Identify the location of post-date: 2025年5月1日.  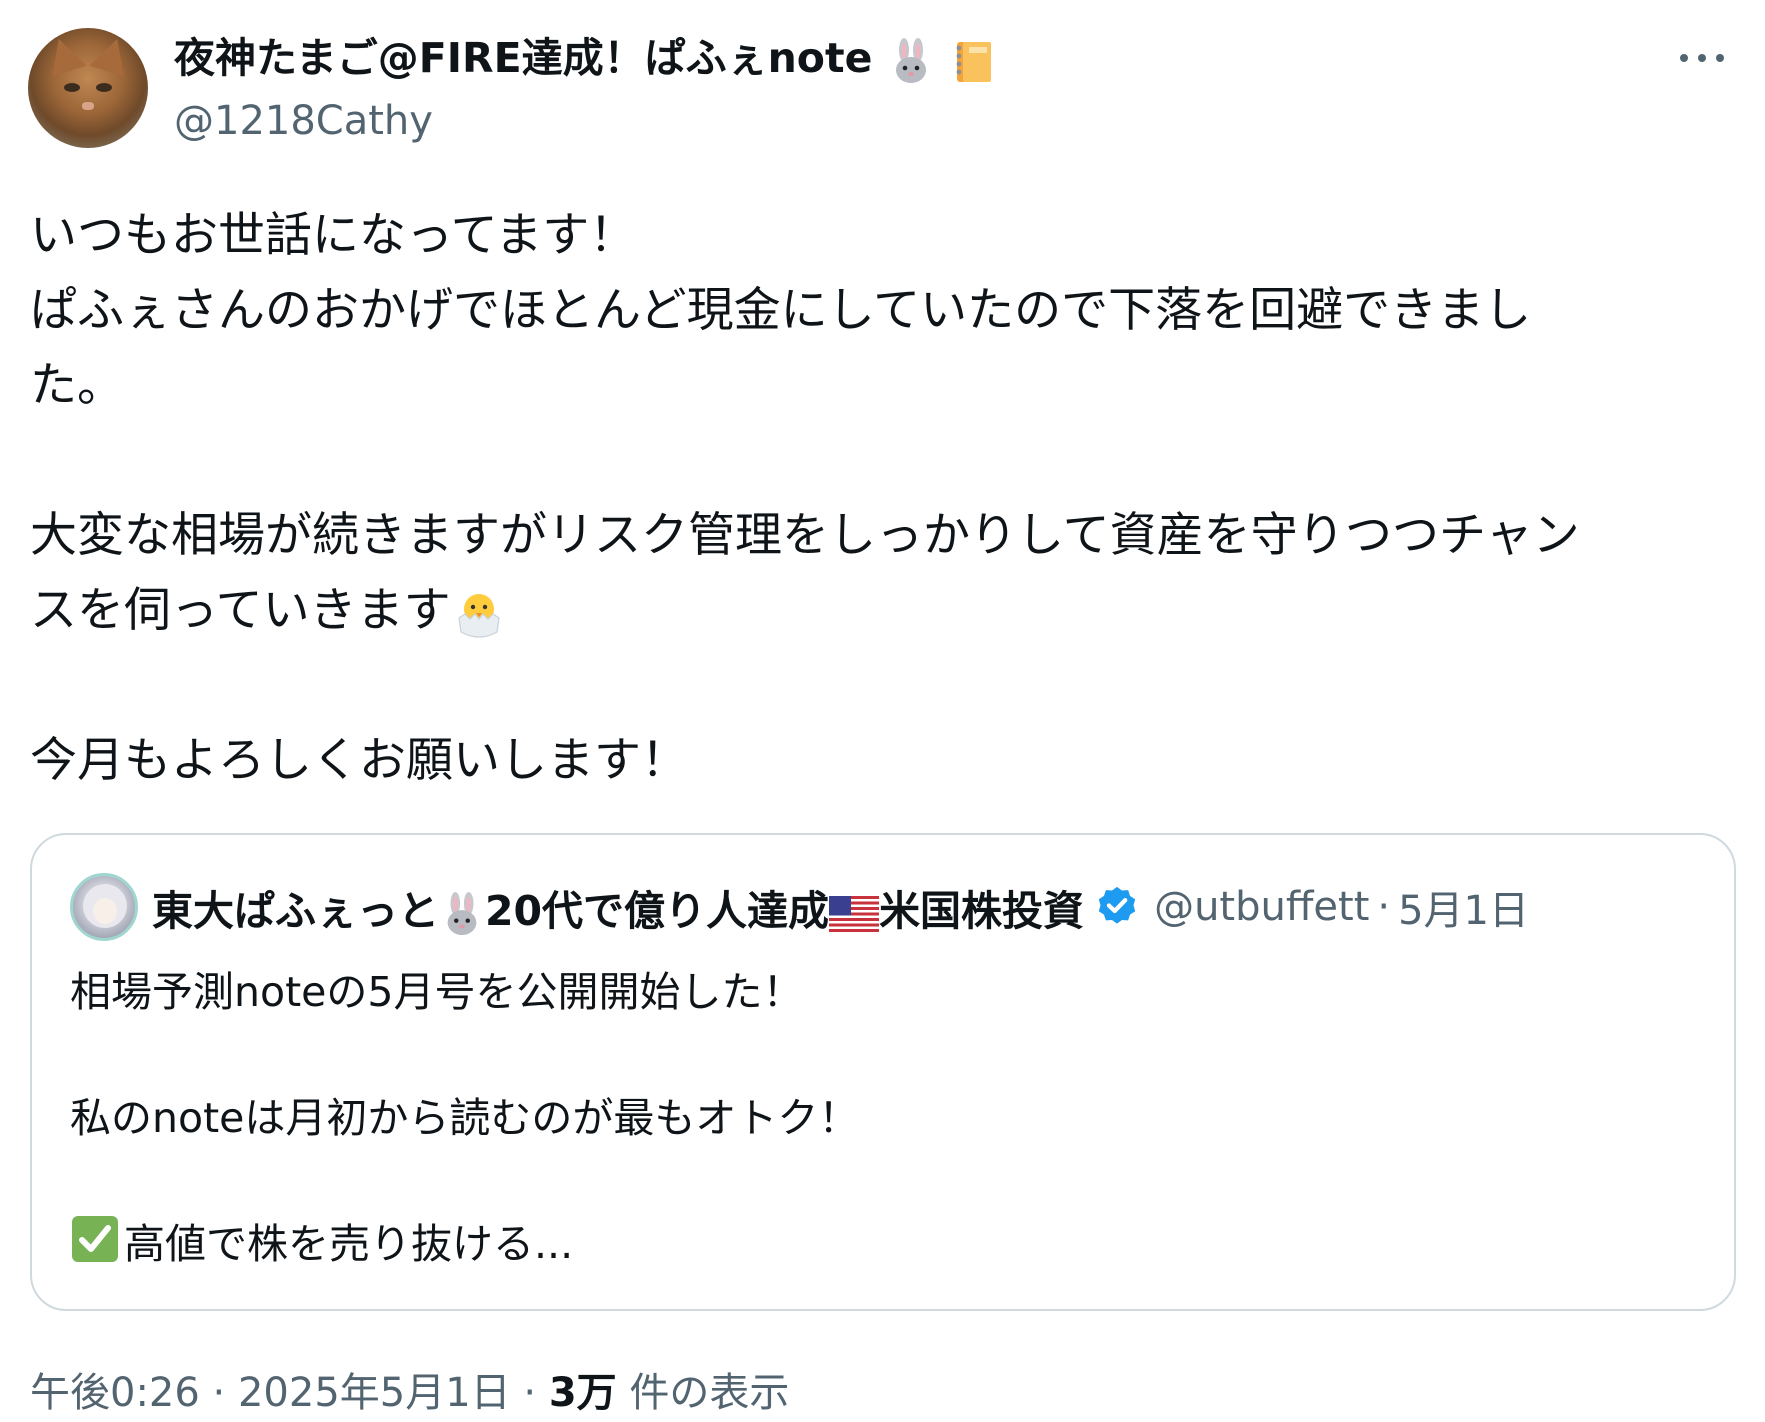
(374, 1393).